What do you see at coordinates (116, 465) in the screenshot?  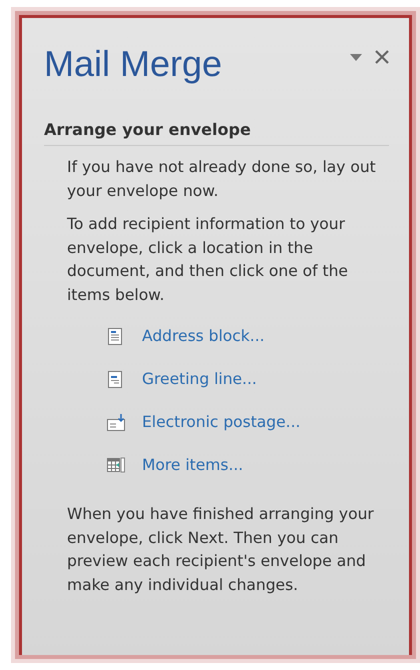 I see `table-icon` at bounding box center [116, 465].